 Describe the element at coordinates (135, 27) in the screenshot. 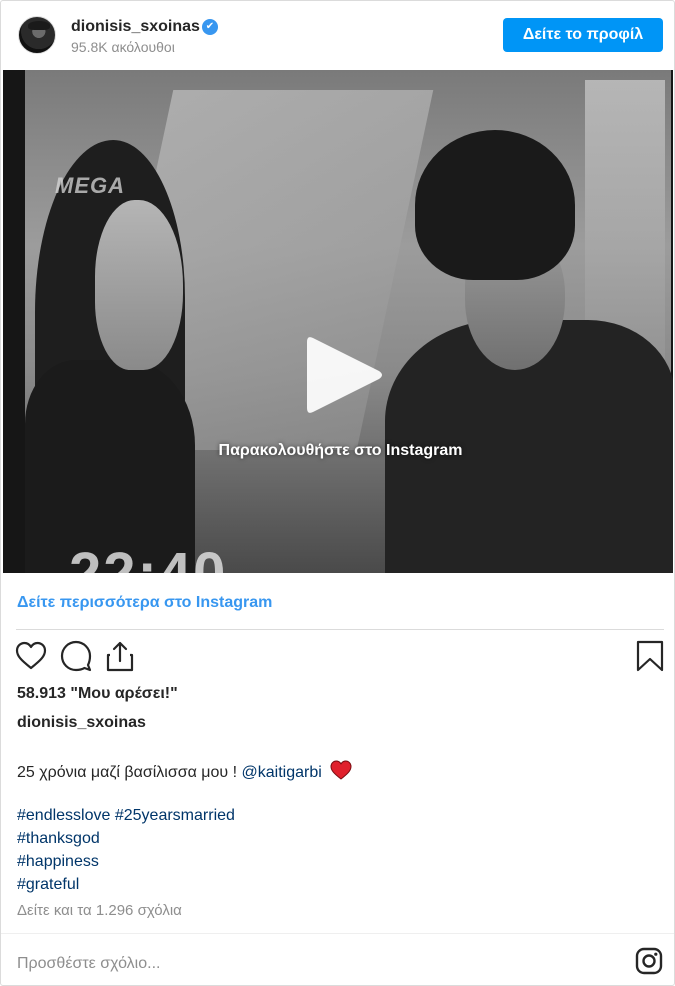

I see `header-username: dionisis_sxoinas` at that location.